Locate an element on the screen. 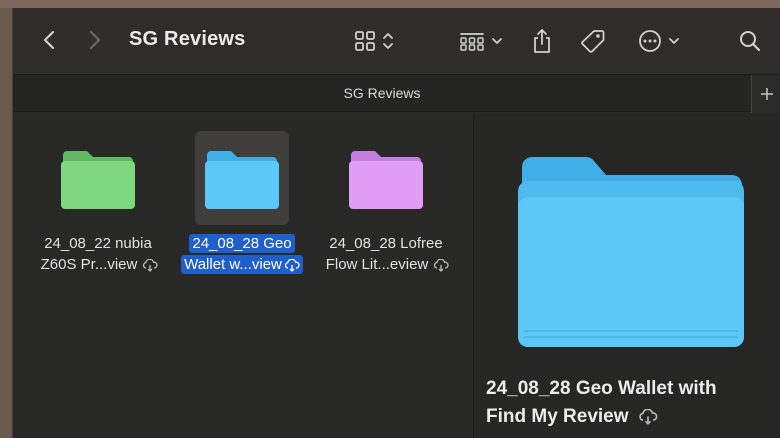 The width and height of the screenshot is (780, 438). folder-item-nubia: 24_08_22 nubia Z60S Pr...view is located at coordinates (98, 203).